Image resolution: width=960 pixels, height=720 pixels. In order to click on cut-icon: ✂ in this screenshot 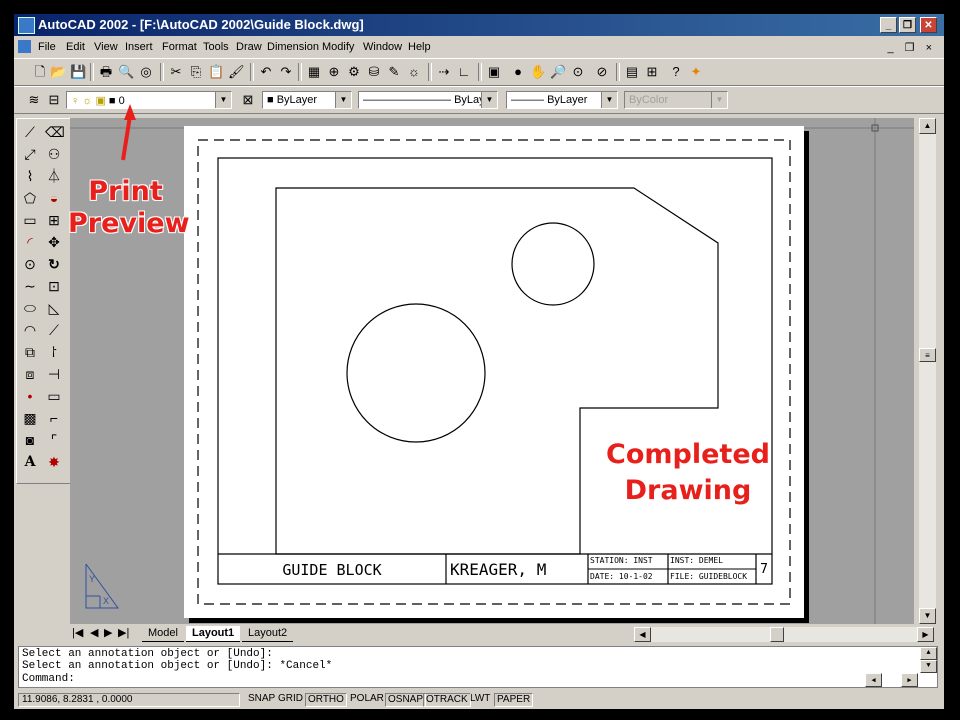, I will do `click(176, 72)`.